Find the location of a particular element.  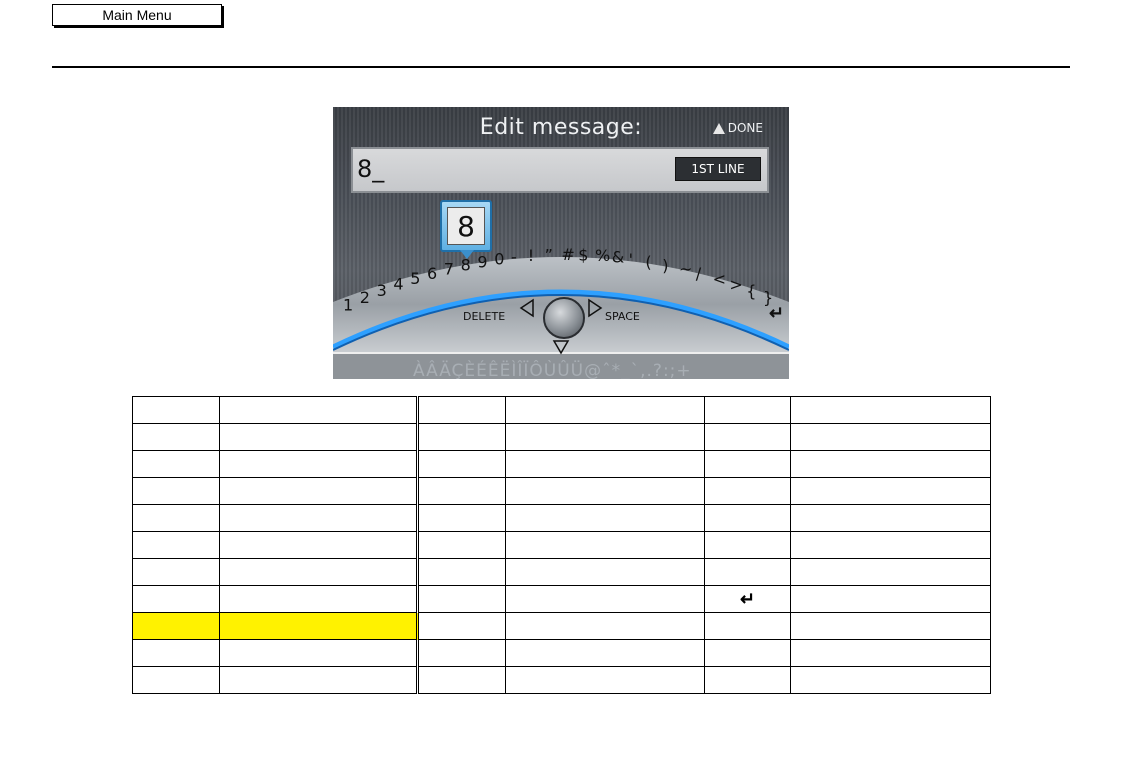

accent-char-row: ÀÂÄÇÈÉÊËÌÎÏÔÙÛÜ@ˆ*_`,.?:;+ is located at coordinates (552, 370).